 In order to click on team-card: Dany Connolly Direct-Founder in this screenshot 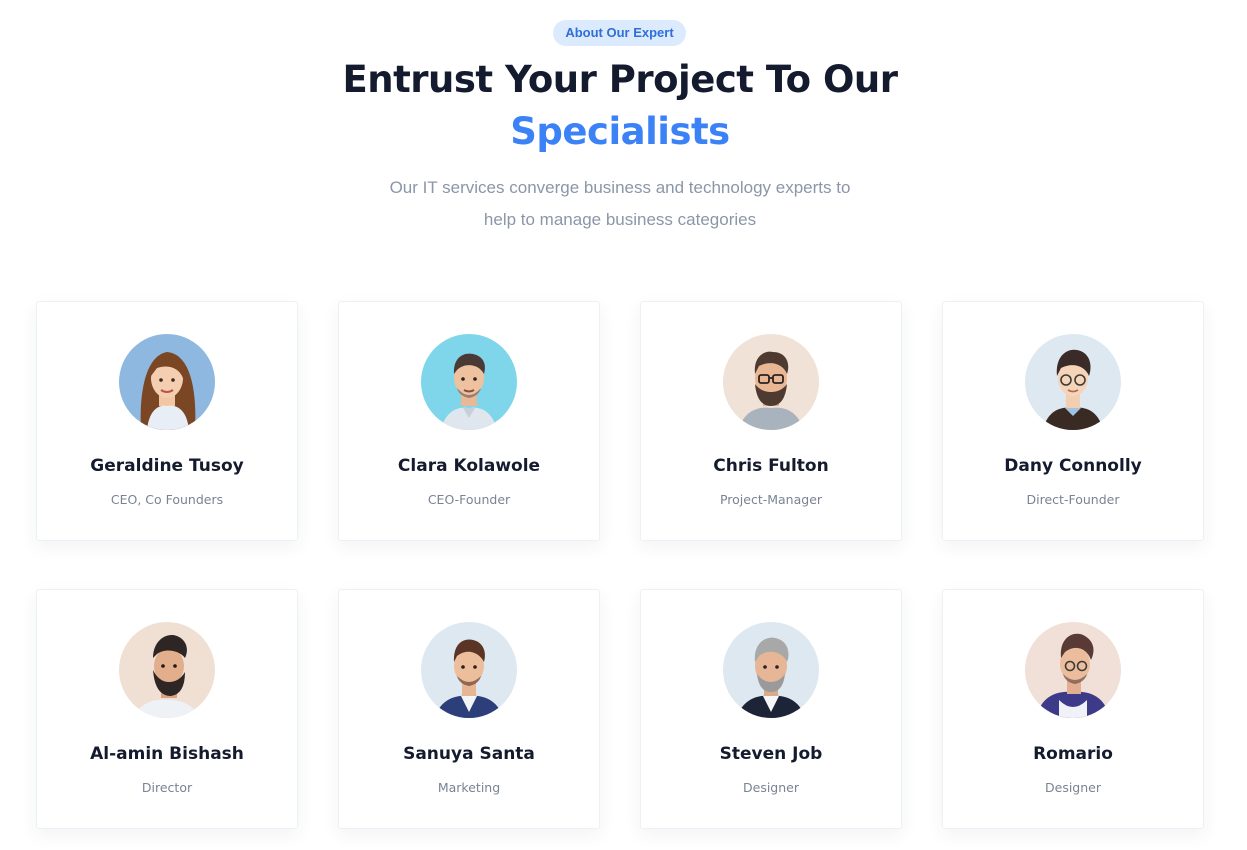, I will do `click(1073, 421)`.